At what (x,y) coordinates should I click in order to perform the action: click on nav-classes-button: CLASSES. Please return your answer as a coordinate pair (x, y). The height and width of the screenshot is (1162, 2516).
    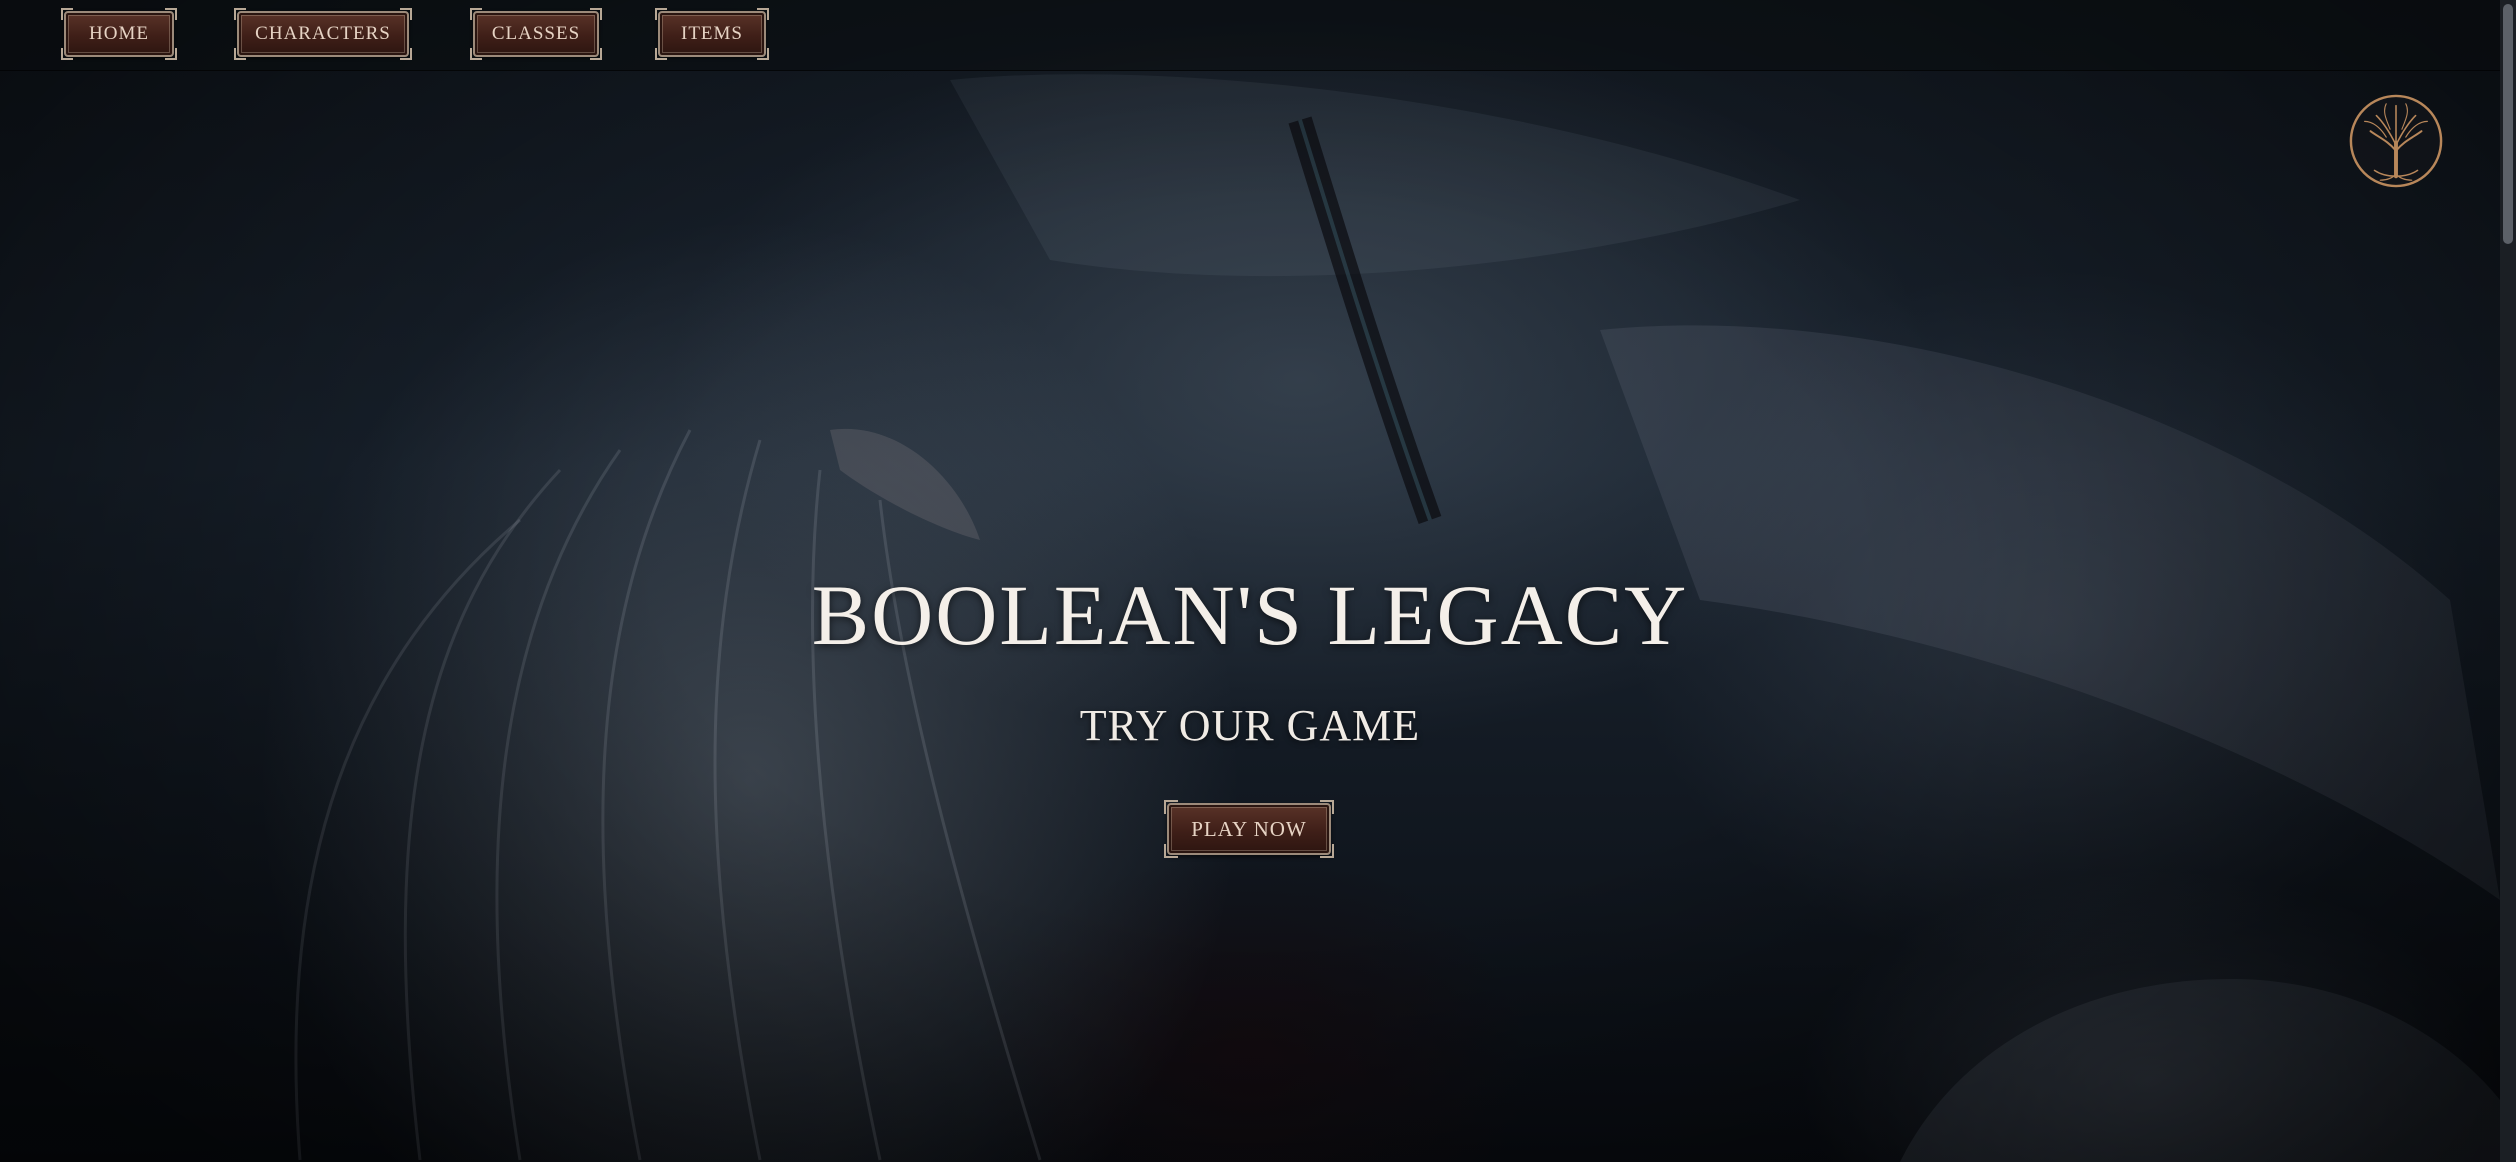
    Looking at the image, I should click on (536, 34).